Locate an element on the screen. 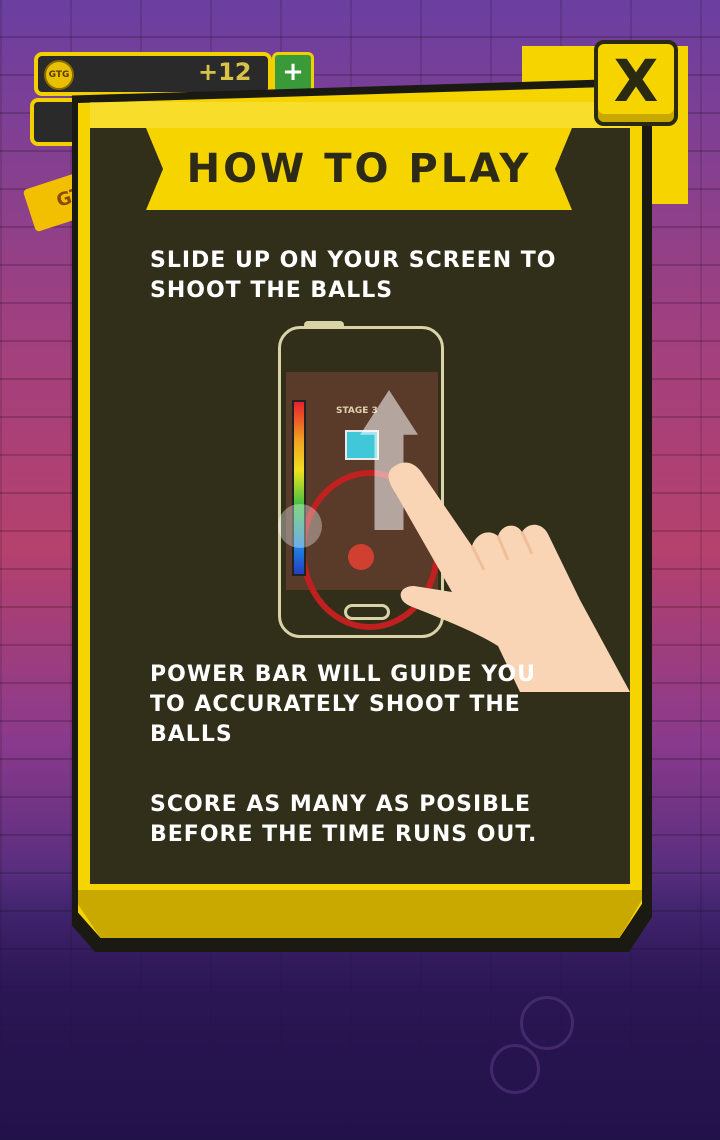 The height and width of the screenshot is (1140, 720). close-button: X is located at coordinates (636, 83).